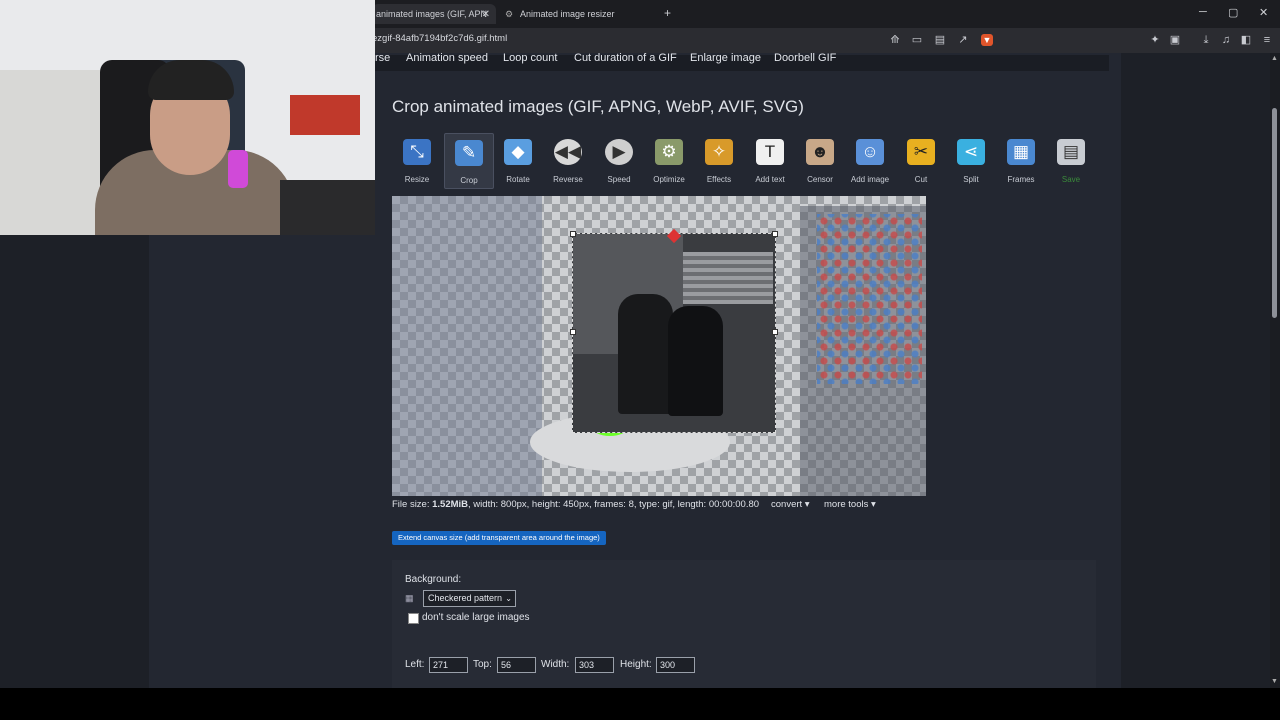 Image resolution: width=1280 pixels, height=720 pixels. What do you see at coordinates (327, 207) in the screenshot?
I see `webcam-desk` at bounding box center [327, 207].